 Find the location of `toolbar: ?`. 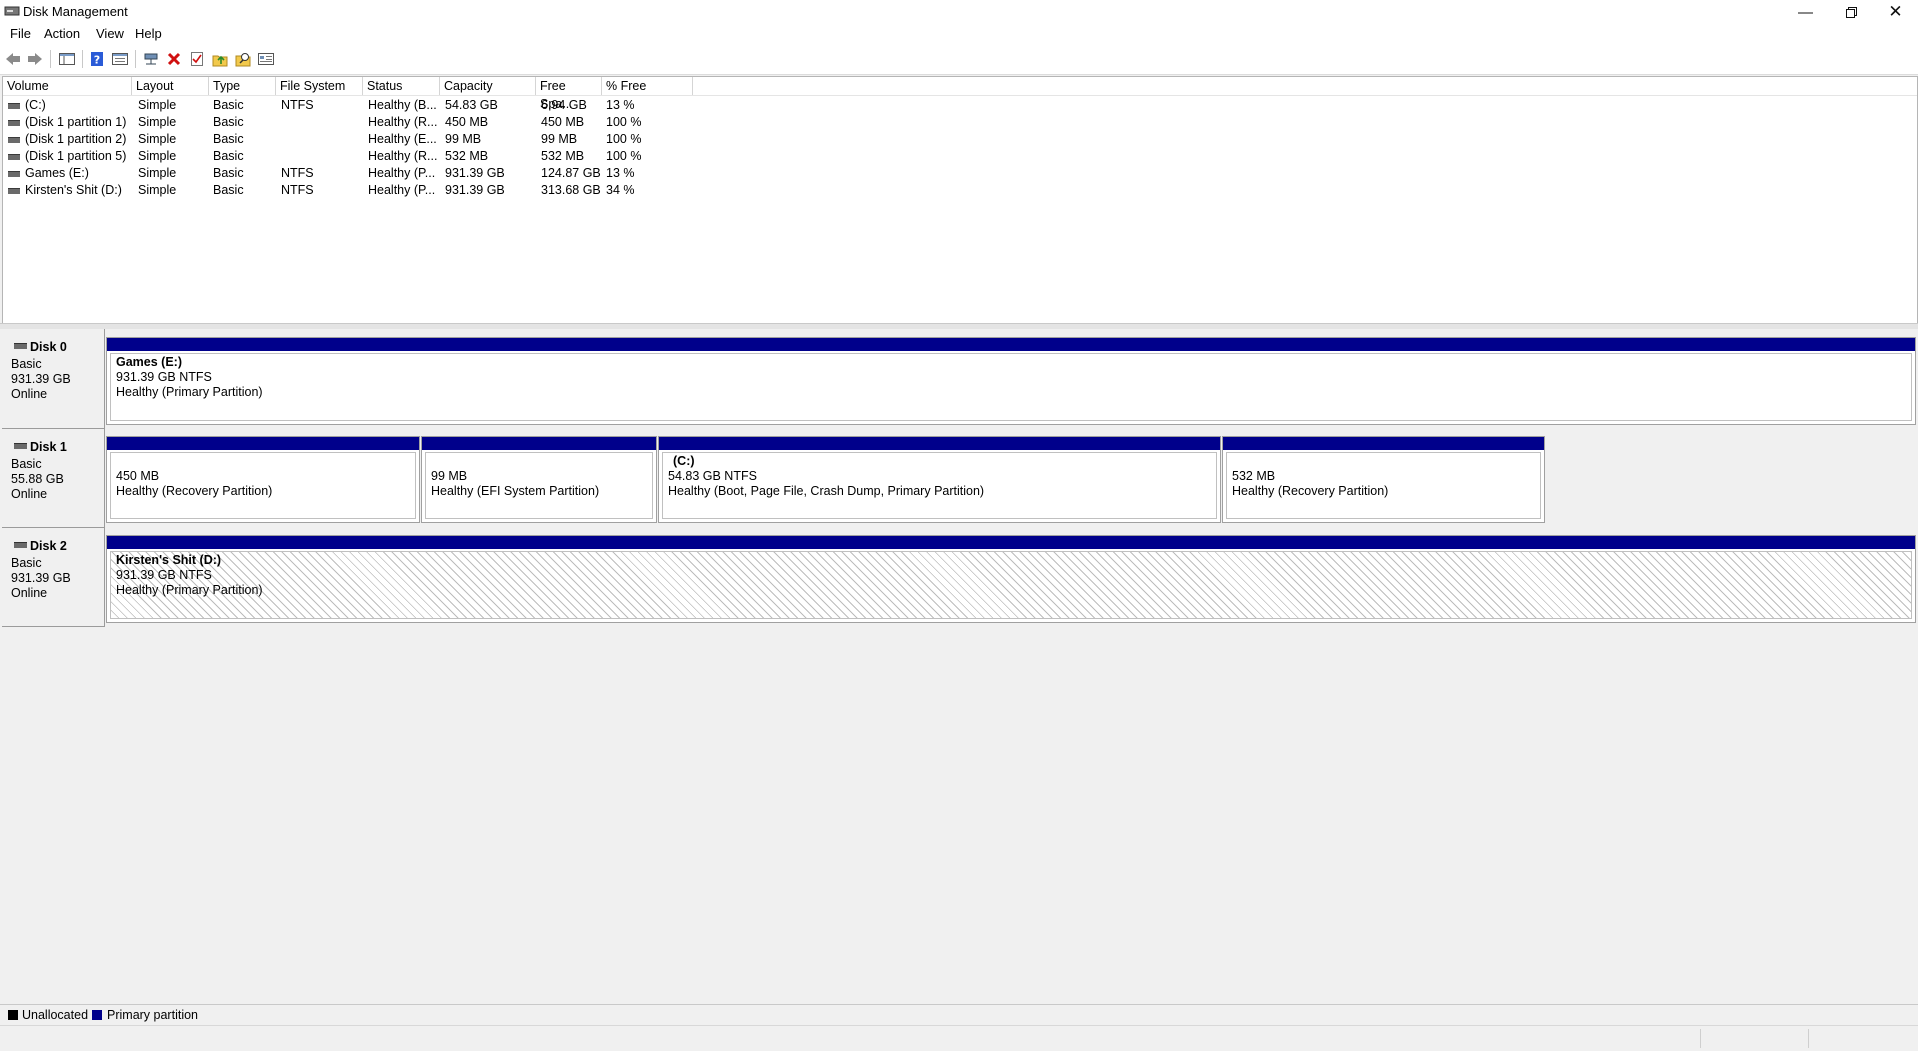

toolbar: ? is located at coordinates (959, 59).